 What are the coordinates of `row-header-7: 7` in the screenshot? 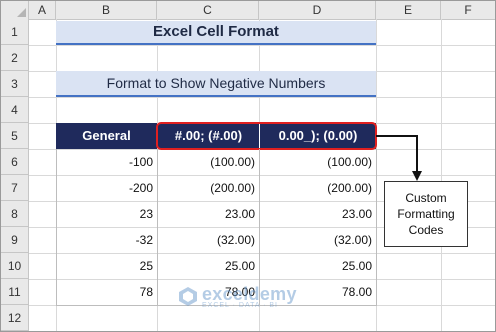 It's located at (15, 188).